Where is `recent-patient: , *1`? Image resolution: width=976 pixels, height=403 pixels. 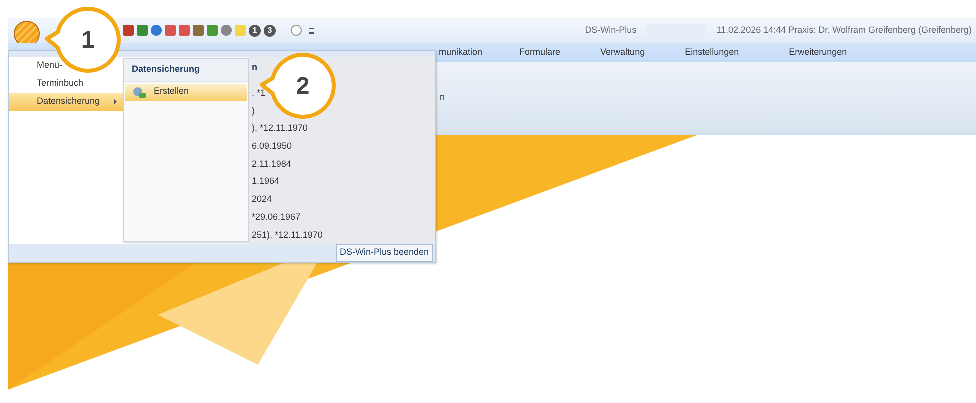 recent-patient: , *1 is located at coordinates (258, 94).